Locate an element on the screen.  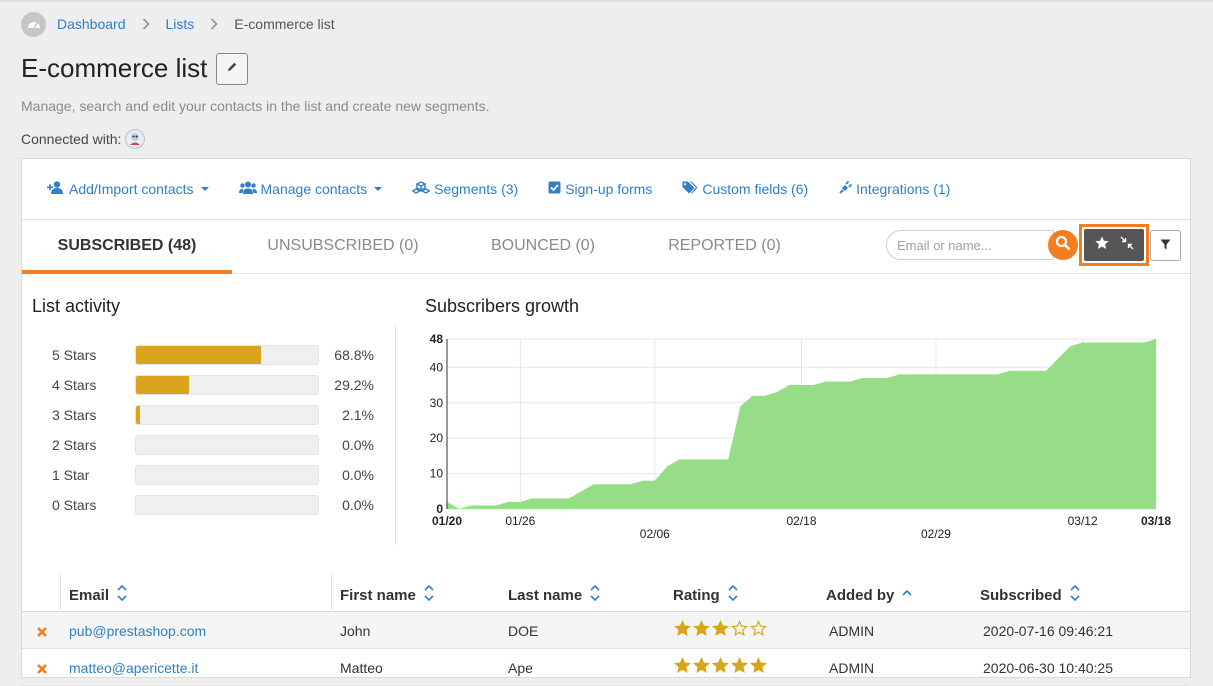
connected-with: Connected with: is located at coordinates (83, 139).